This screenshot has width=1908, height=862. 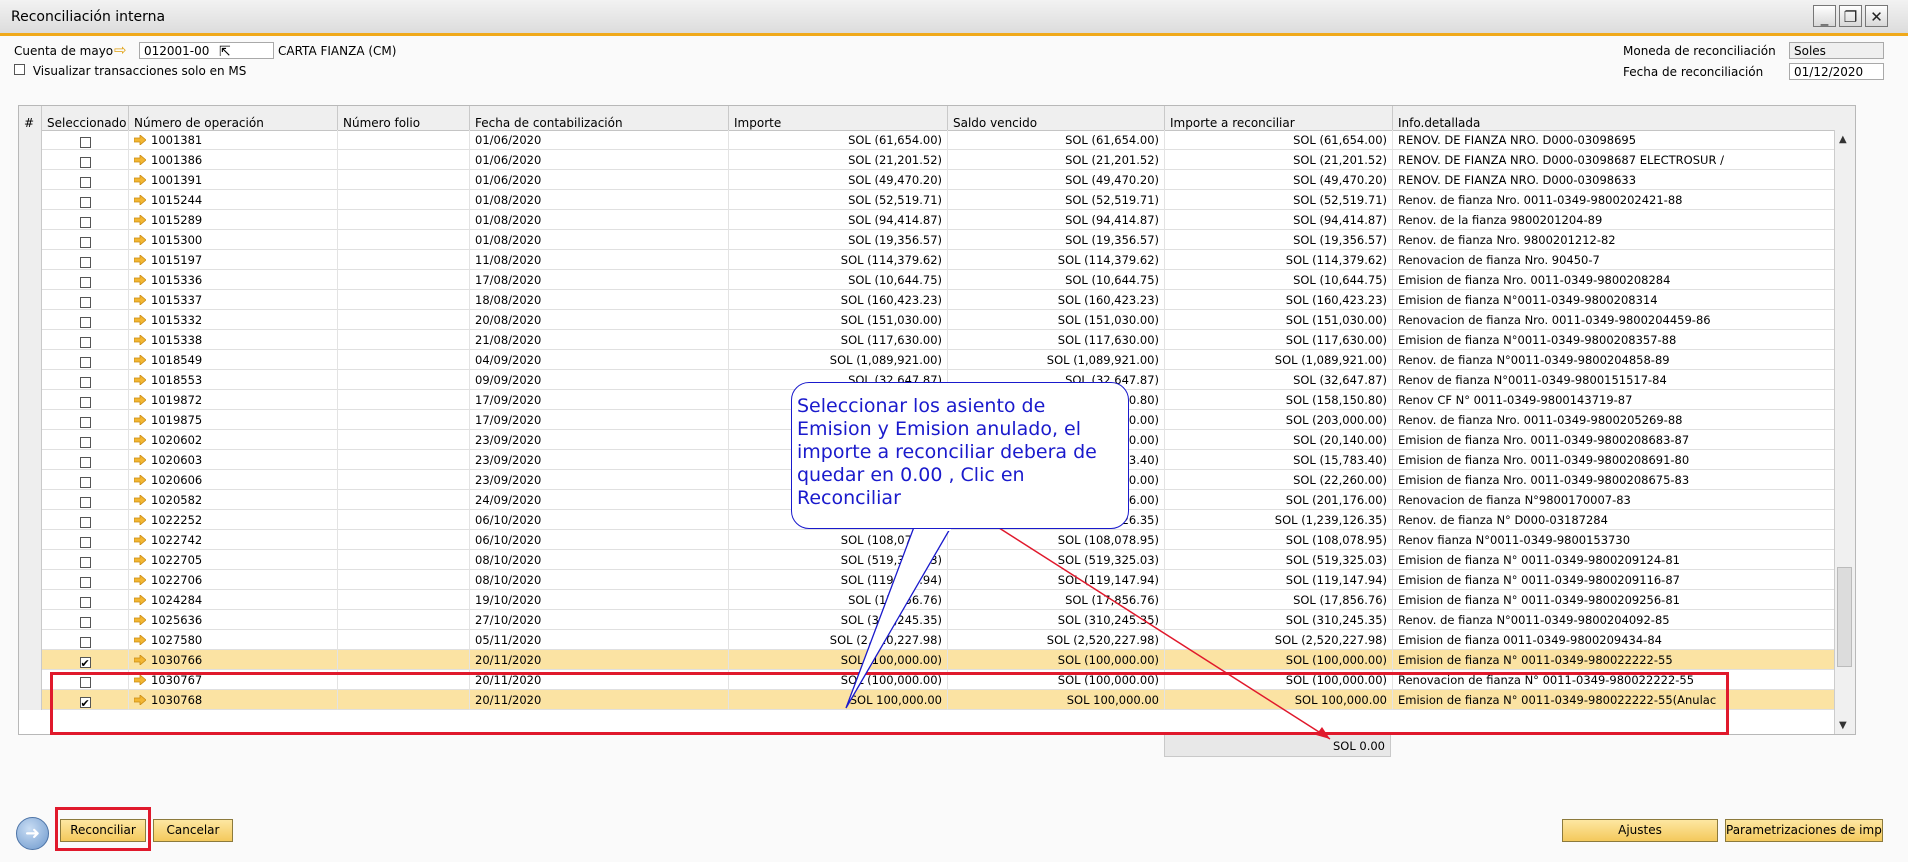 What do you see at coordinates (899, 617) in the screenshot?
I see `callout-tail` at bounding box center [899, 617].